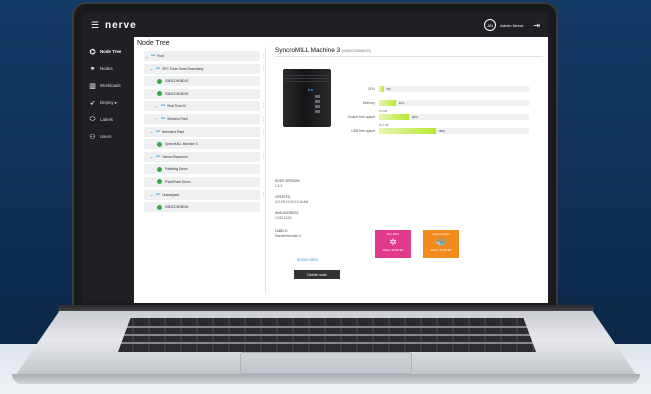 Image resolution: width=651 pixels, height=394 pixels. Describe the element at coordinates (512, 25) in the screenshot. I see `user-name: Admin Nerve` at that location.